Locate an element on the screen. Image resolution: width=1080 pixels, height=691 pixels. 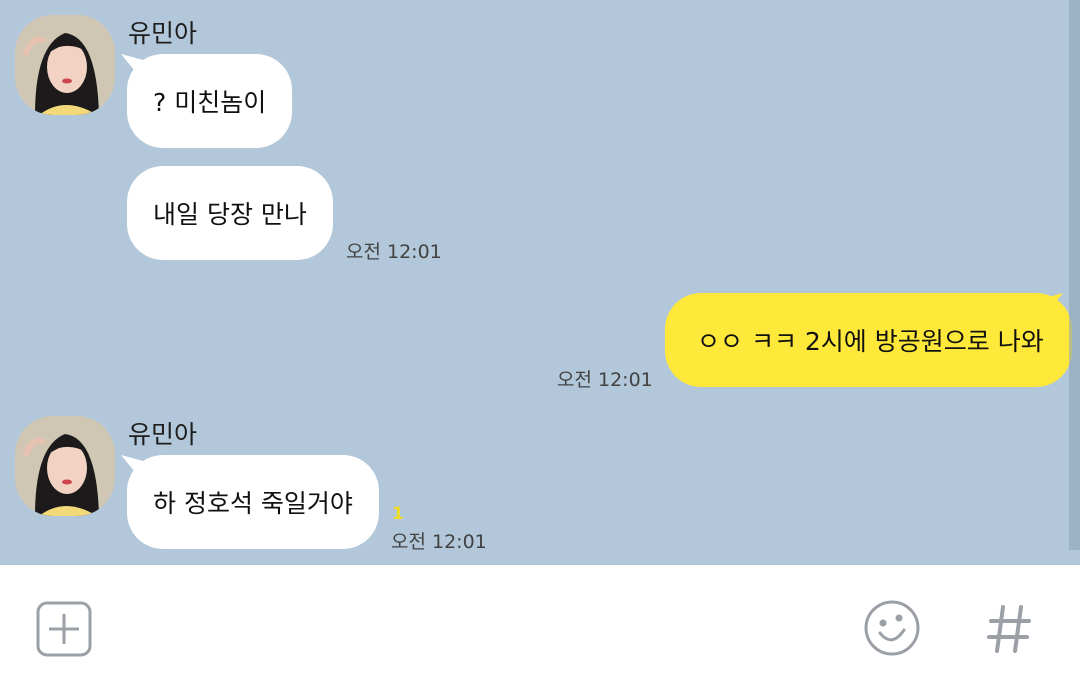
message-text: 내일 당장 만나 is located at coordinates (230, 214).